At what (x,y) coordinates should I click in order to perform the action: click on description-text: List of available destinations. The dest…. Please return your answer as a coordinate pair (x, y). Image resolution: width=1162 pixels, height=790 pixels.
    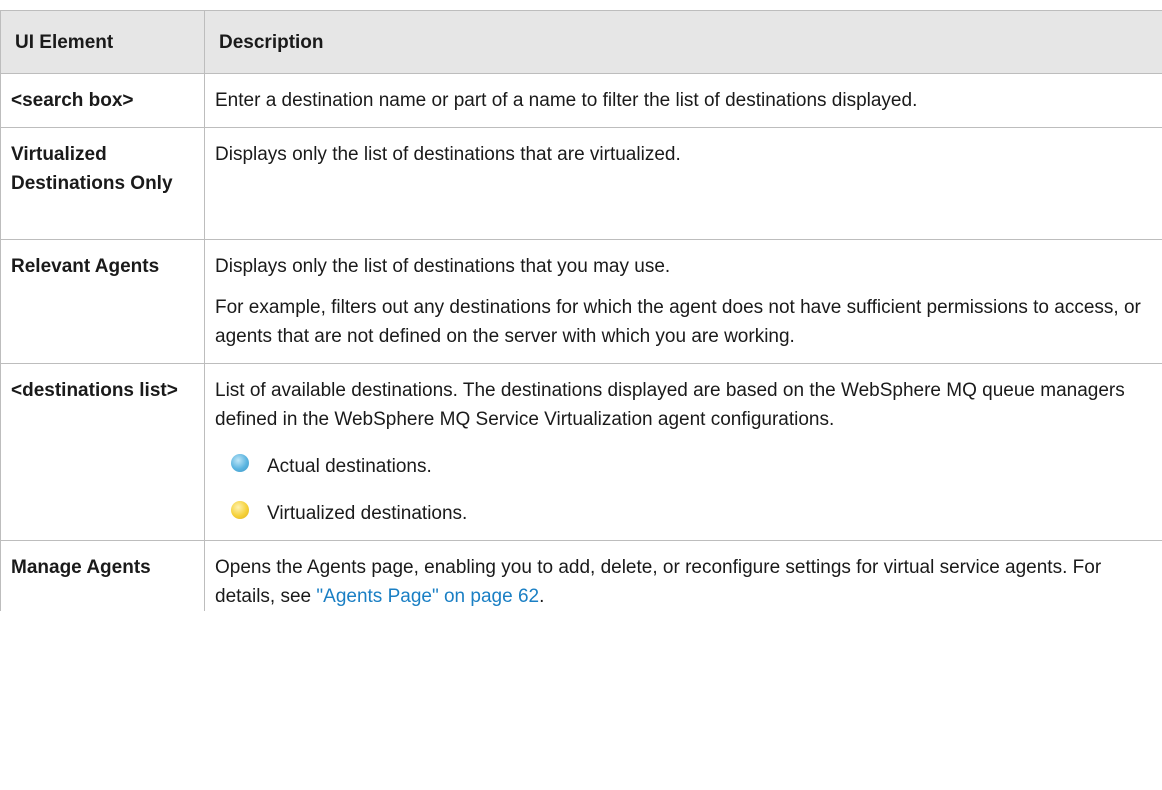
    Looking at the image, I should click on (670, 405).